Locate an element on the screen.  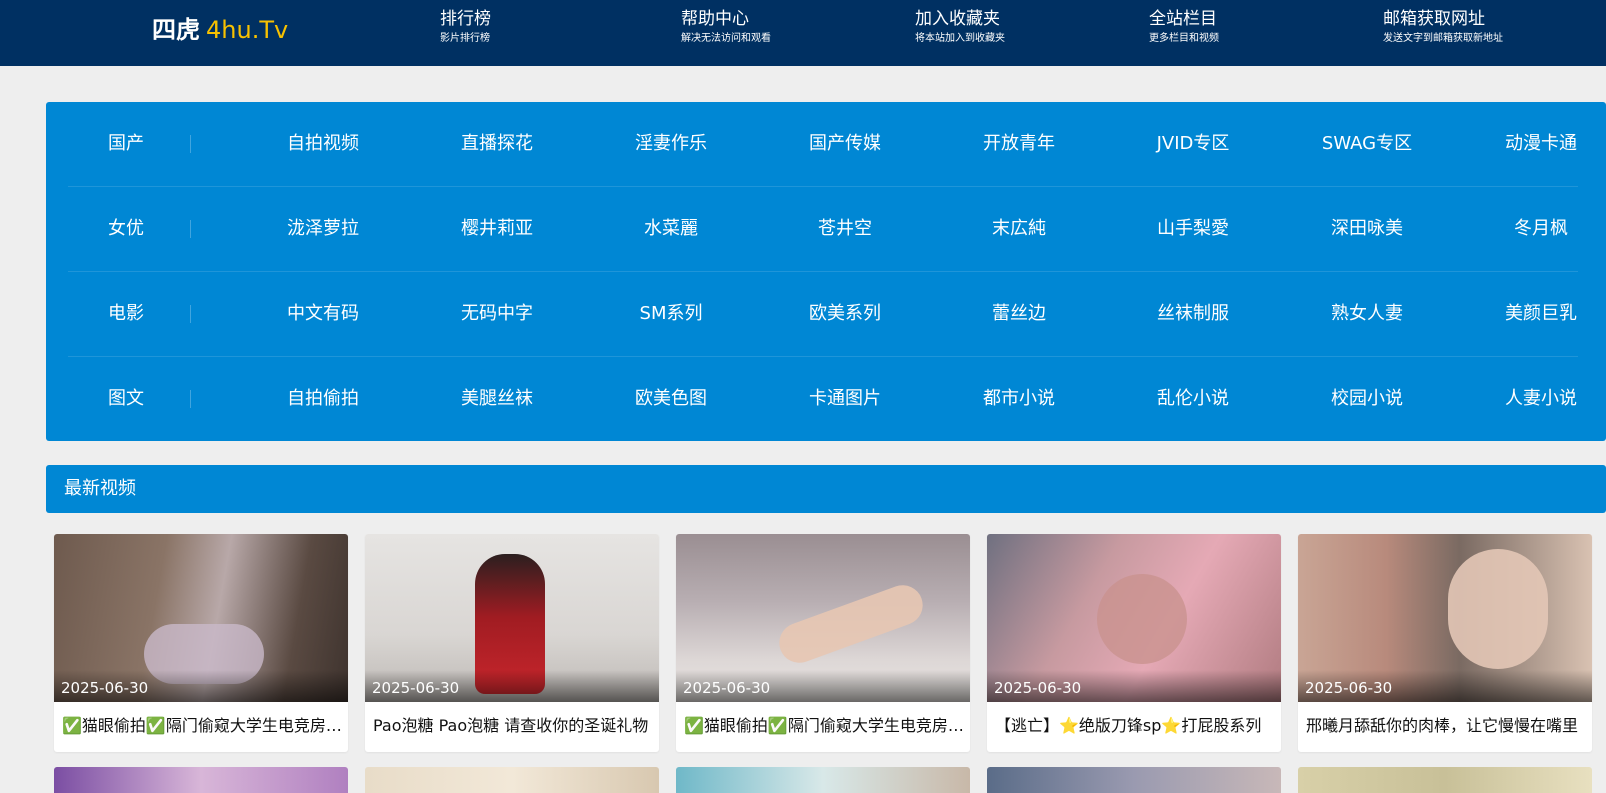
nav-item-label: 全站栏目 is located at coordinates (1183, 19).